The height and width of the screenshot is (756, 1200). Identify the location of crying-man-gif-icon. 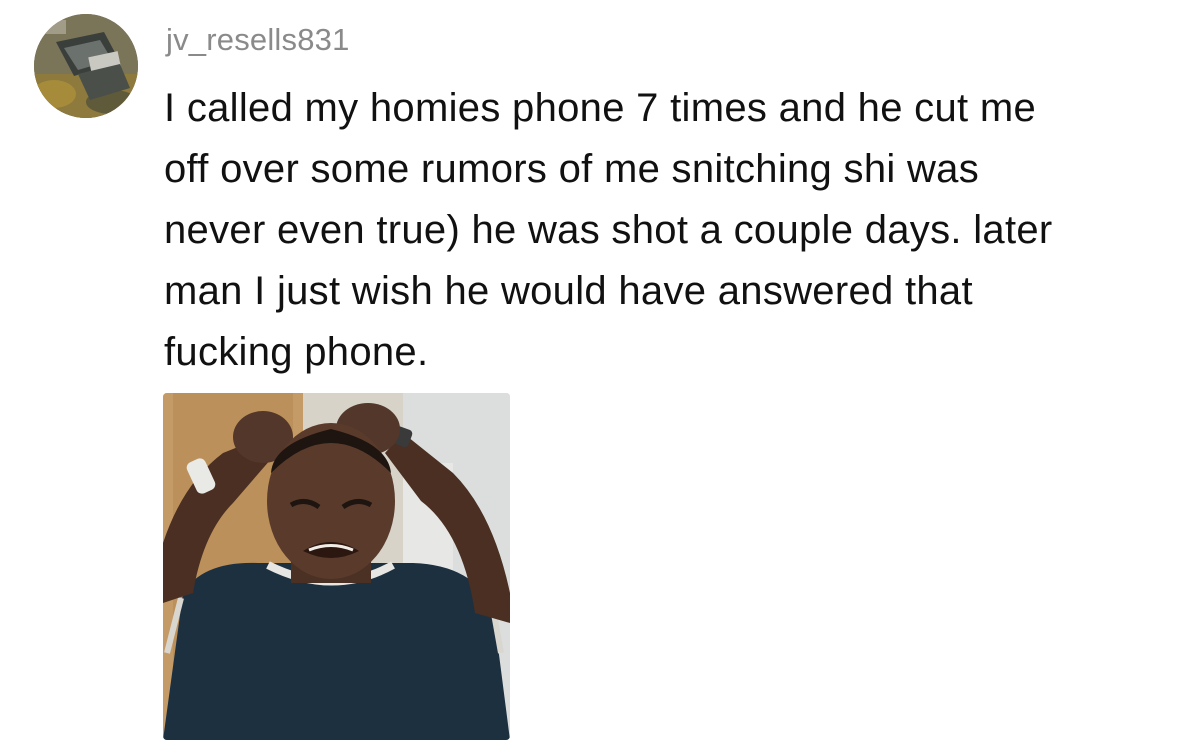
(336, 566).